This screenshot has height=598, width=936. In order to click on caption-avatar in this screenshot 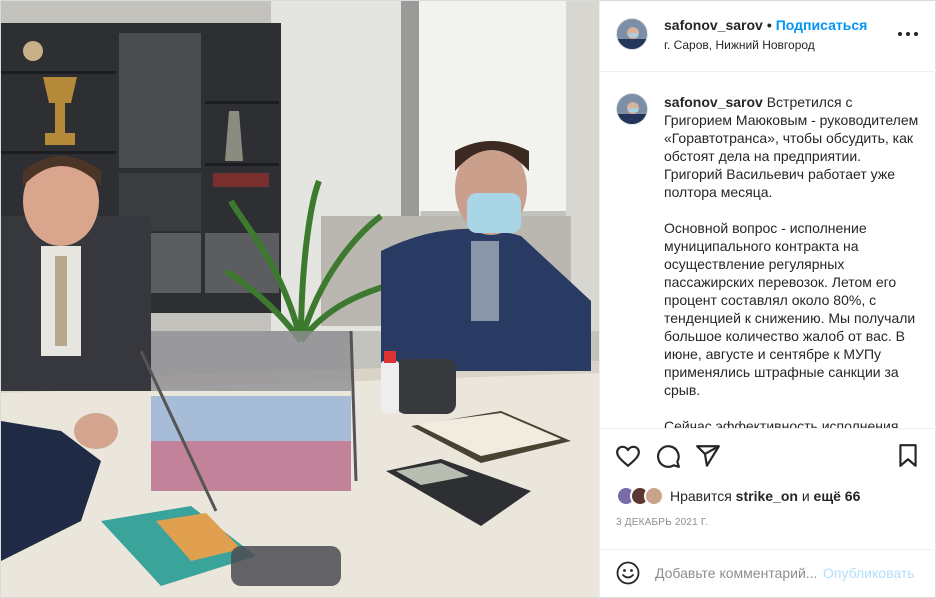, I will do `click(632, 109)`.